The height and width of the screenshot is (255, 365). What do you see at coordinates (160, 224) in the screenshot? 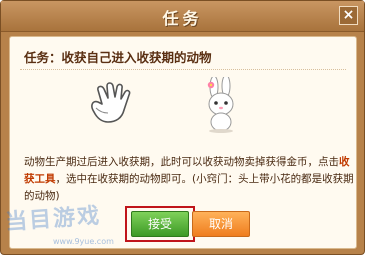
I see `accept-button: 接受` at bounding box center [160, 224].